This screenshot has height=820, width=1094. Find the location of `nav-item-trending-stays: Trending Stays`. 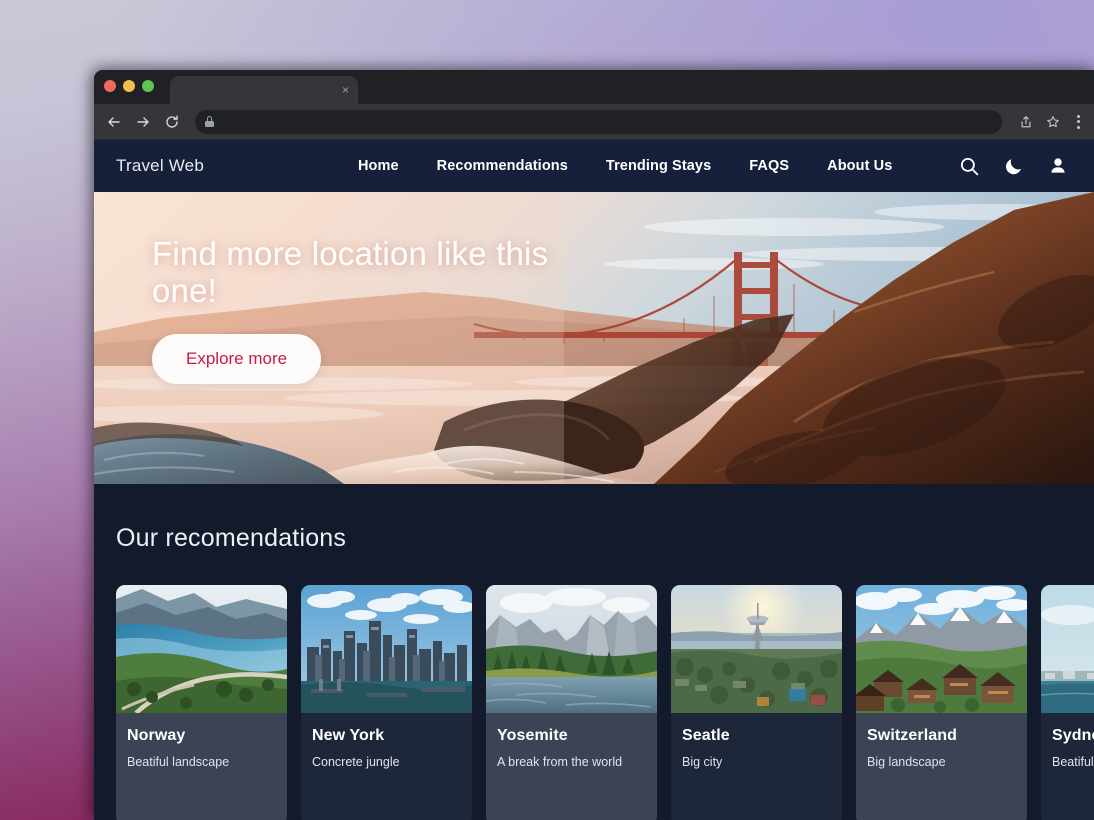

nav-item-trending-stays: Trending Stays is located at coordinates (658, 166).